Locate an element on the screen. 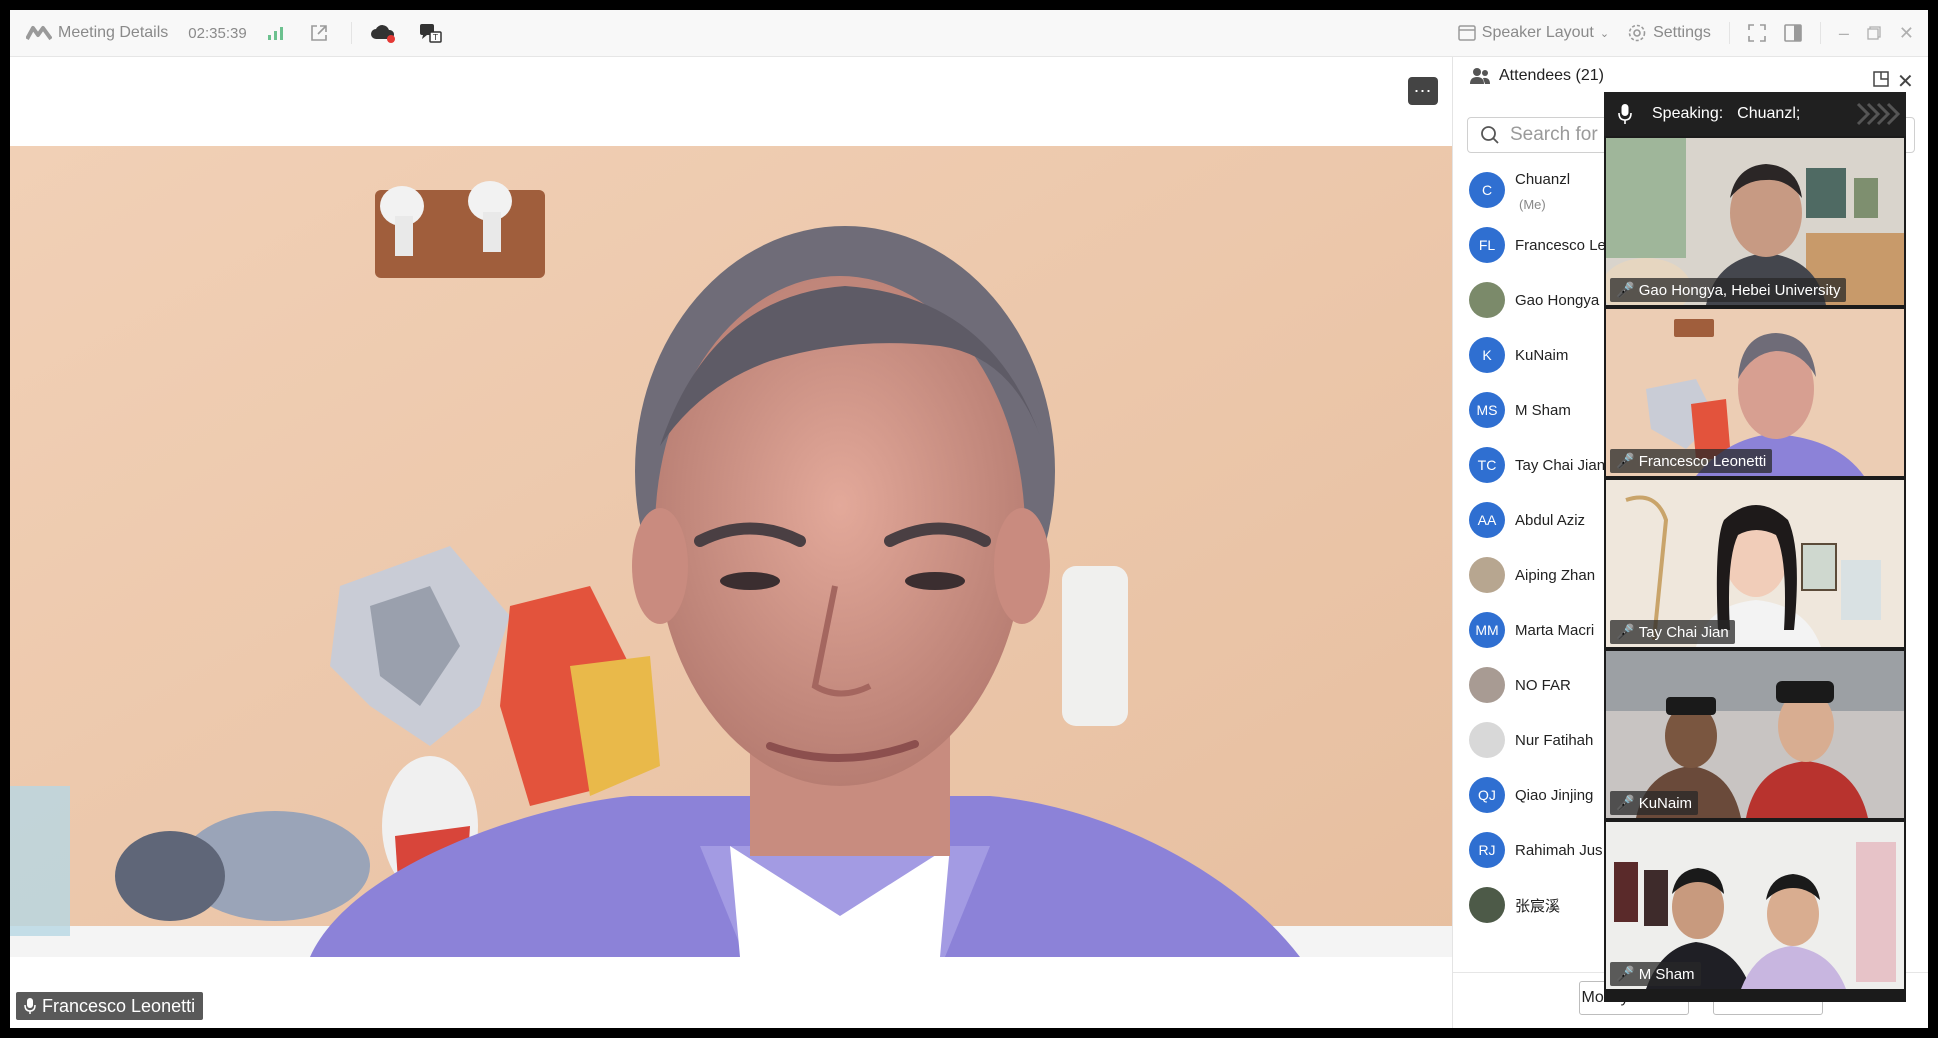 The image size is (1938, 1038). settings-label: Settings is located at coordinates (1682, 32).